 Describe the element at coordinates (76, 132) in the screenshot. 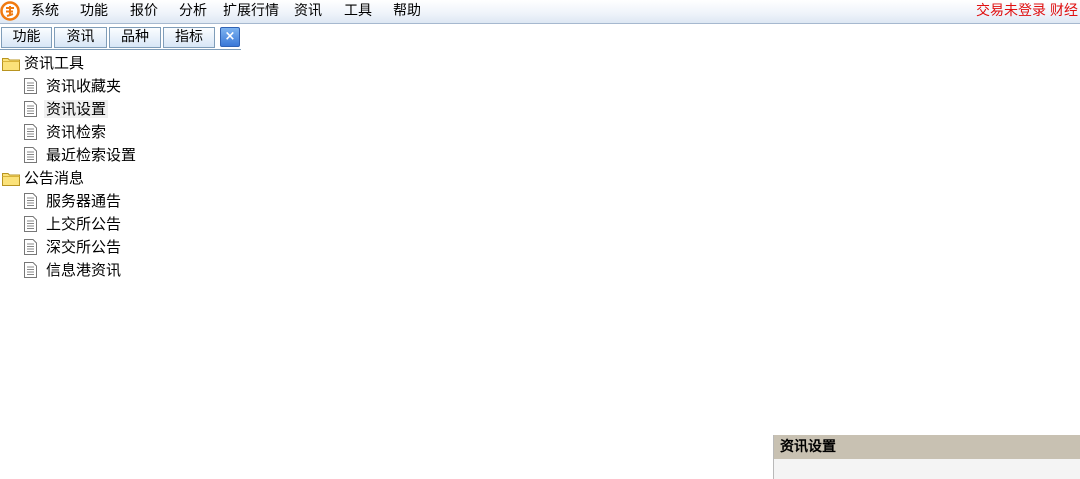

I see `tree-item-label: 资讯检索` at that location.